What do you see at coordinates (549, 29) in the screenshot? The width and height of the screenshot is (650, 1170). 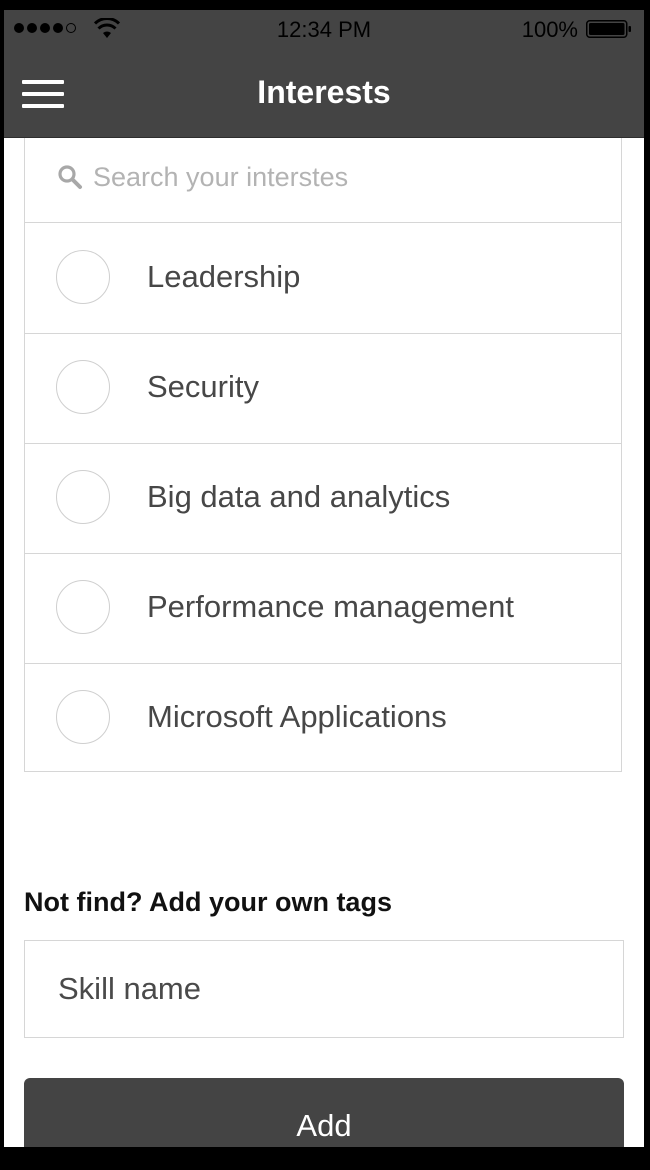 I see `battery-percent: 100%` at bounding box center [549, 29].